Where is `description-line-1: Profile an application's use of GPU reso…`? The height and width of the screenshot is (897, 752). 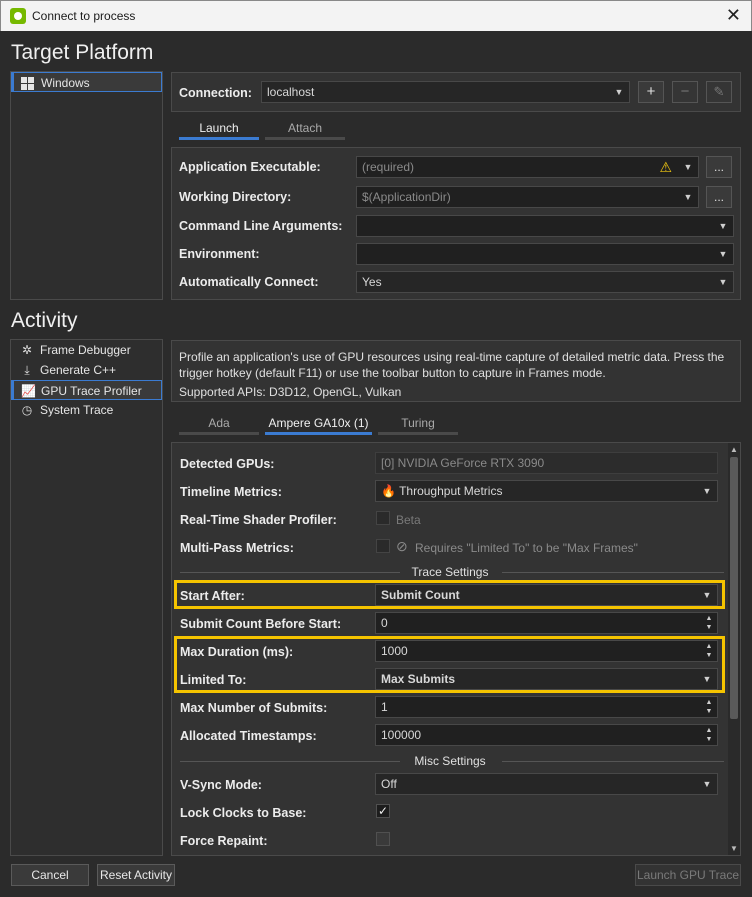
description-line-1: Profile an application's use of GPU reso… is located at coordinates (452, 357).